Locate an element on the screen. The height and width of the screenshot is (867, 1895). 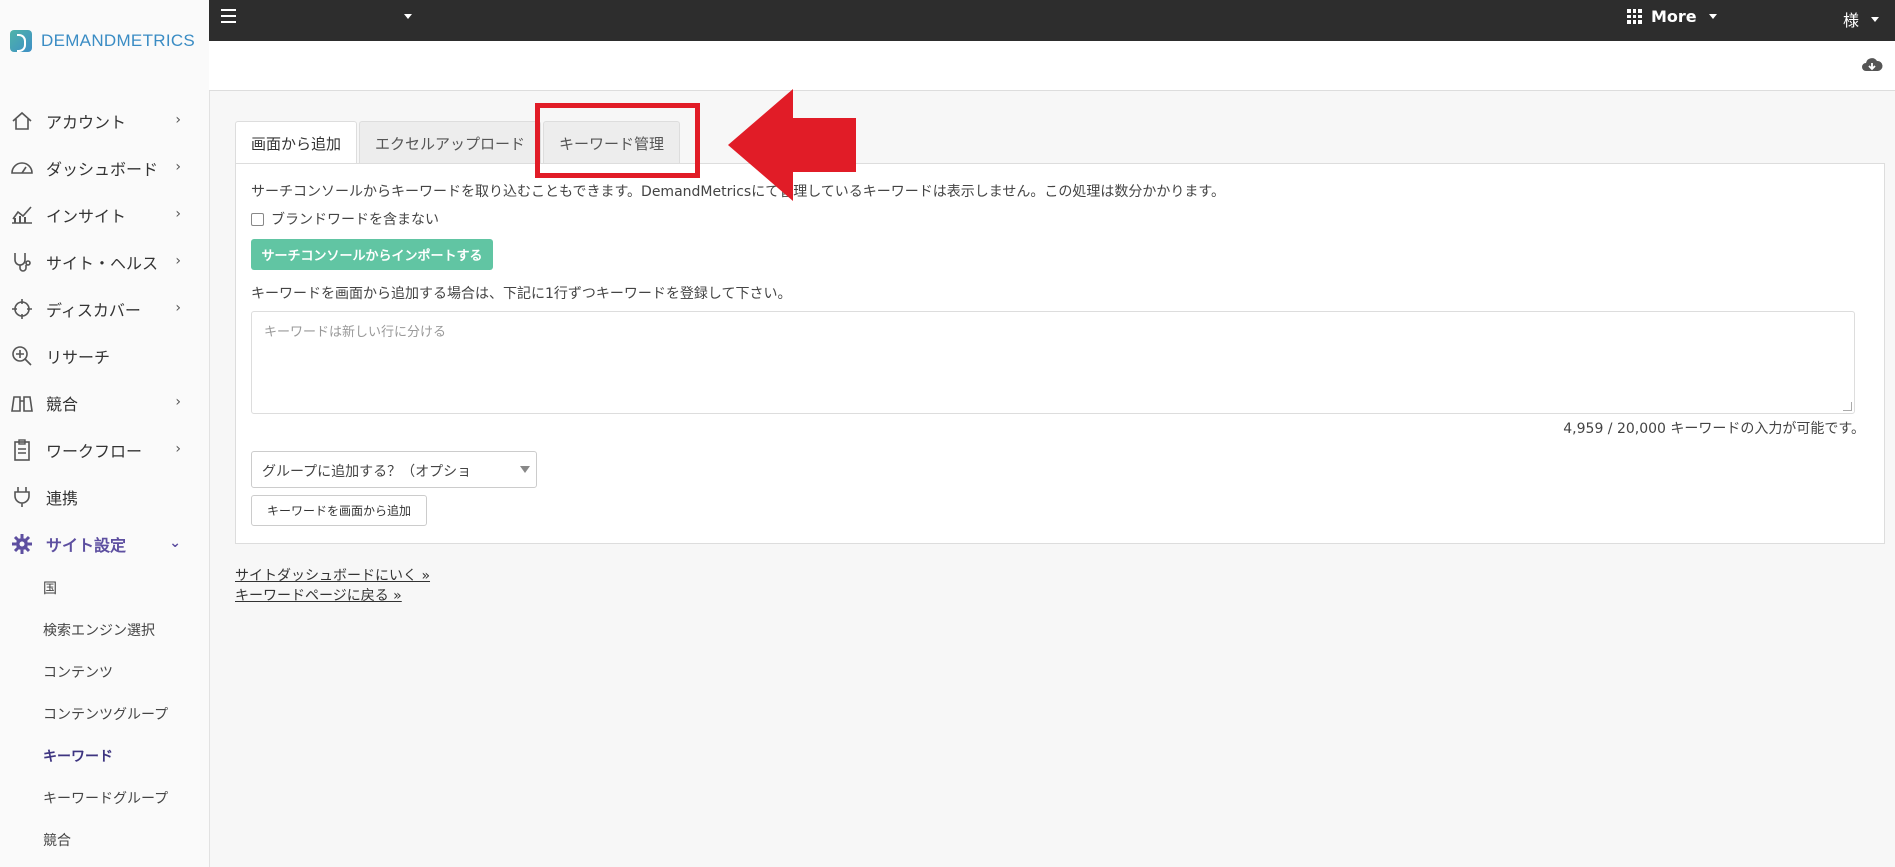
sidebar-item-account: アカウント › is located at coordinates (104, 120).